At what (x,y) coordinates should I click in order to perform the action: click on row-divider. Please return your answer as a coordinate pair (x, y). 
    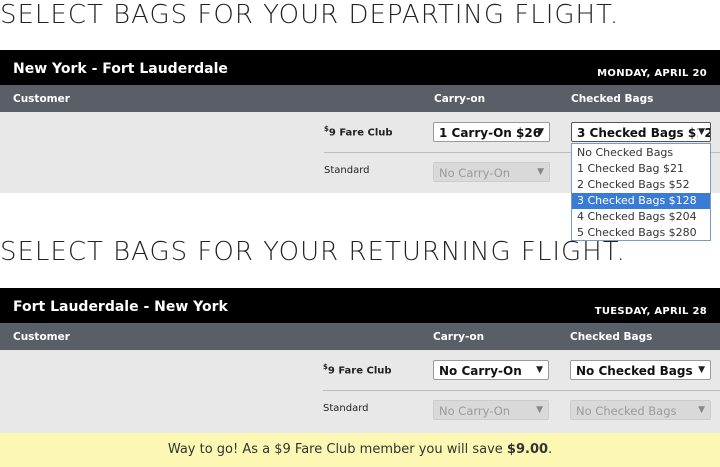
    Looking at the image, I should click on (521, 390).